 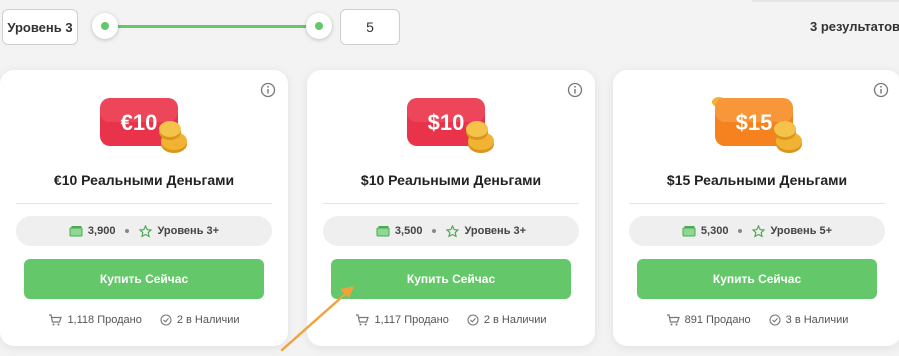 I want to click on card-stats: 5,300 Уровень 5+, so click(x=757, y=231).